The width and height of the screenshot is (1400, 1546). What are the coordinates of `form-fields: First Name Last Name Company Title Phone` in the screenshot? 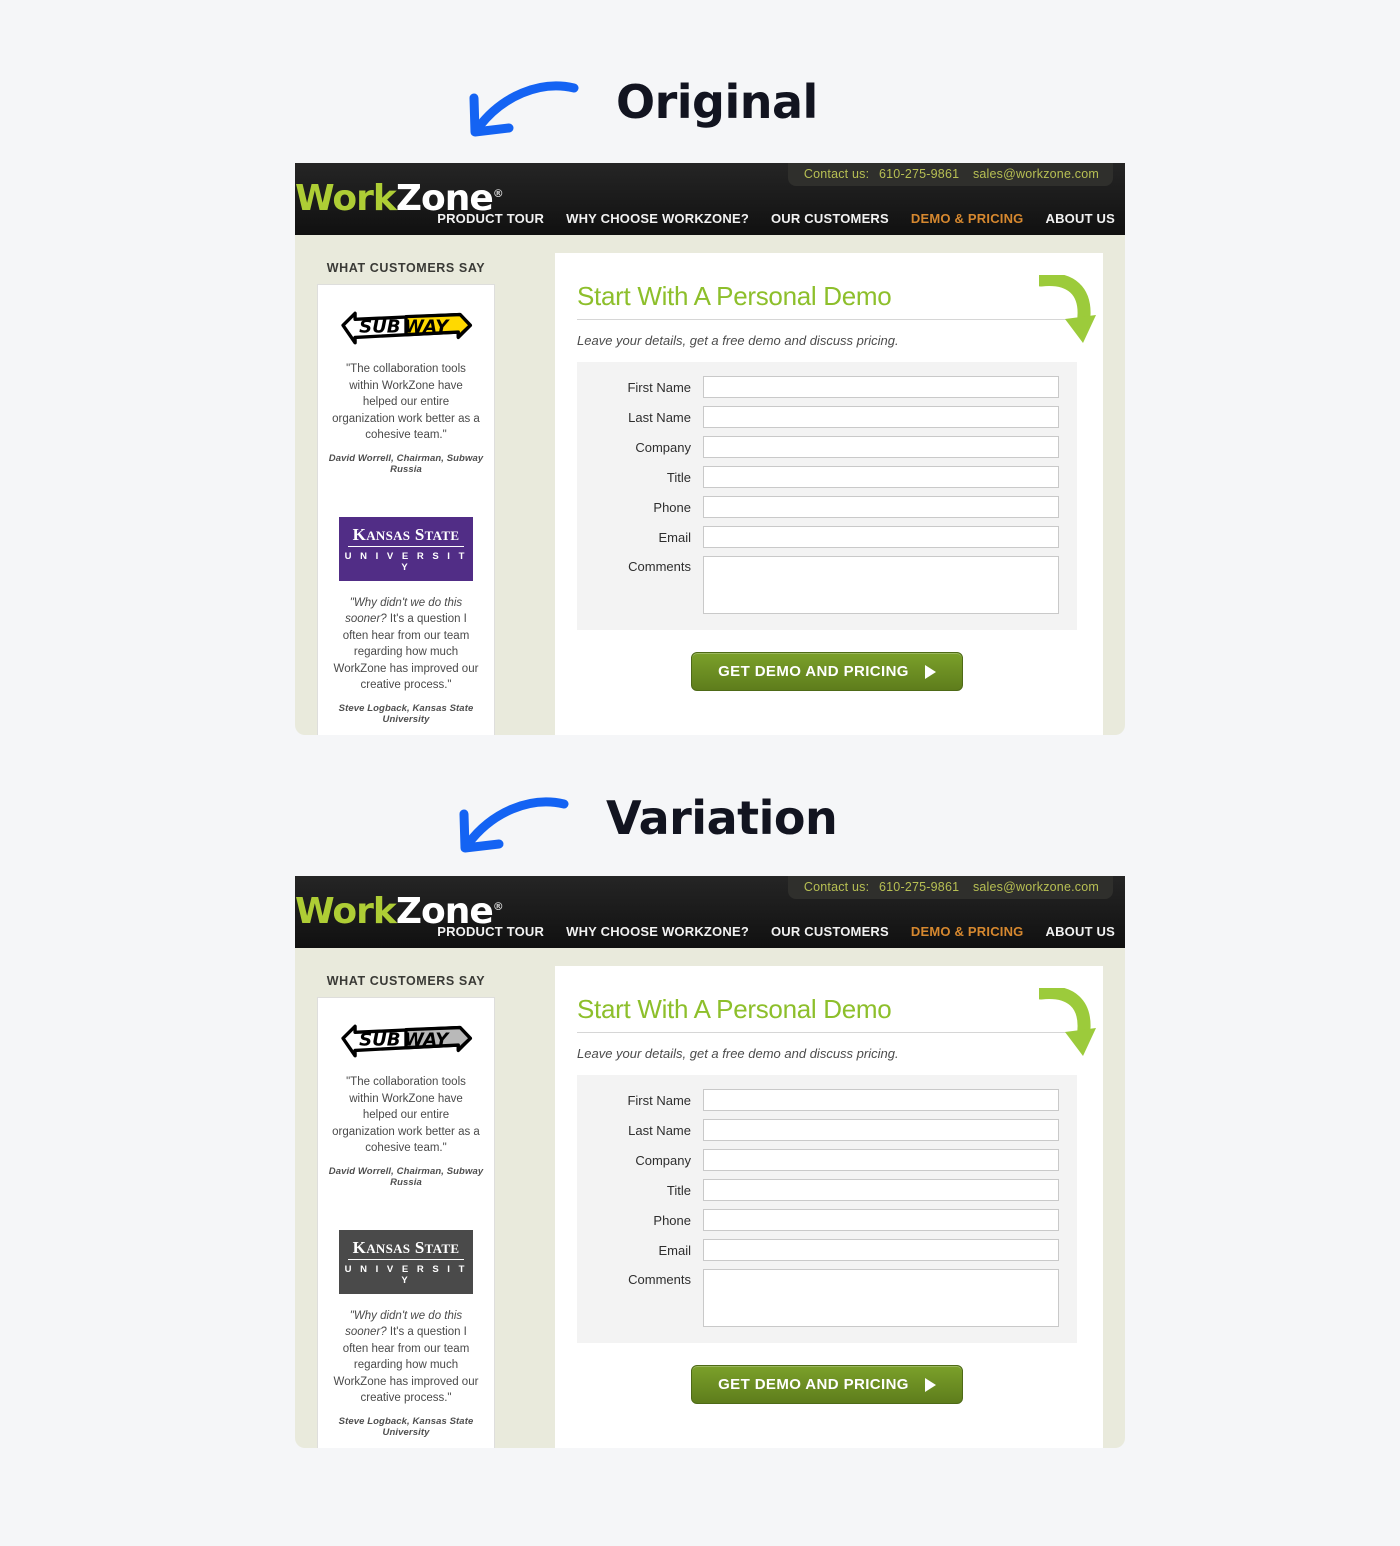 It's located at (827, 1209).